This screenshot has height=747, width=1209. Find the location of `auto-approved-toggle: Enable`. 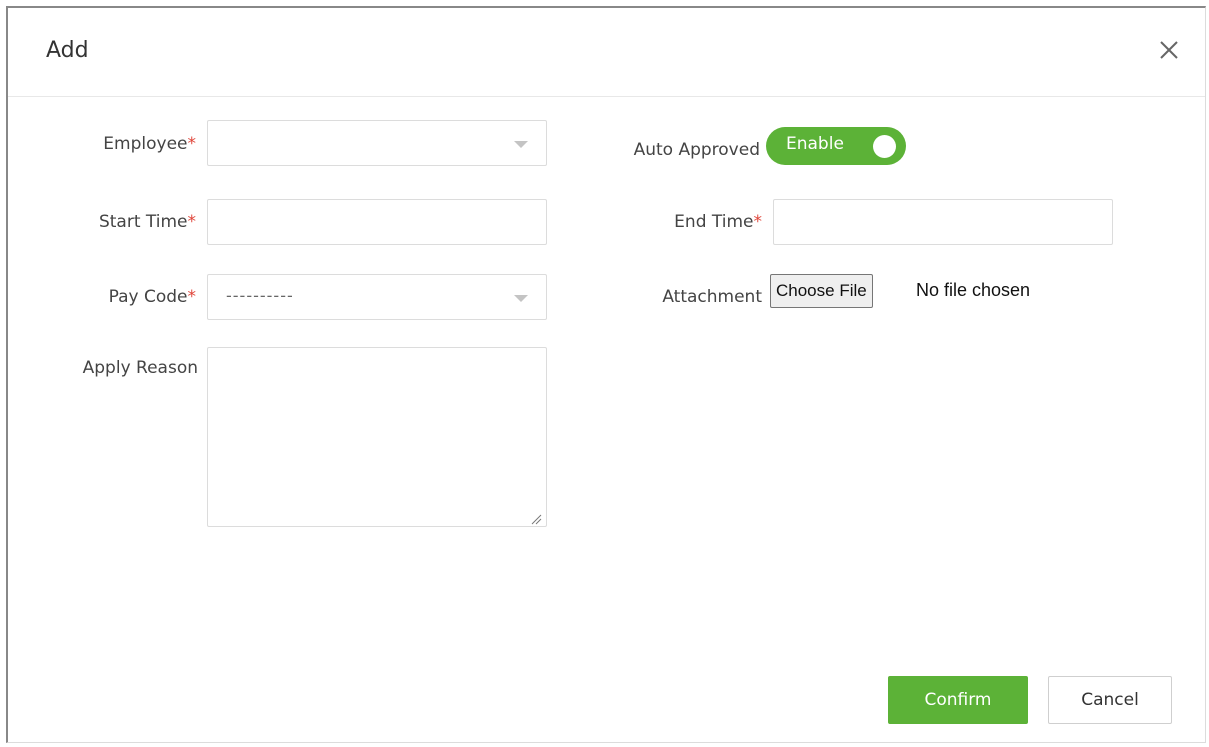

auto-approved-toggle: Enable is located at coordinates (836, 146).